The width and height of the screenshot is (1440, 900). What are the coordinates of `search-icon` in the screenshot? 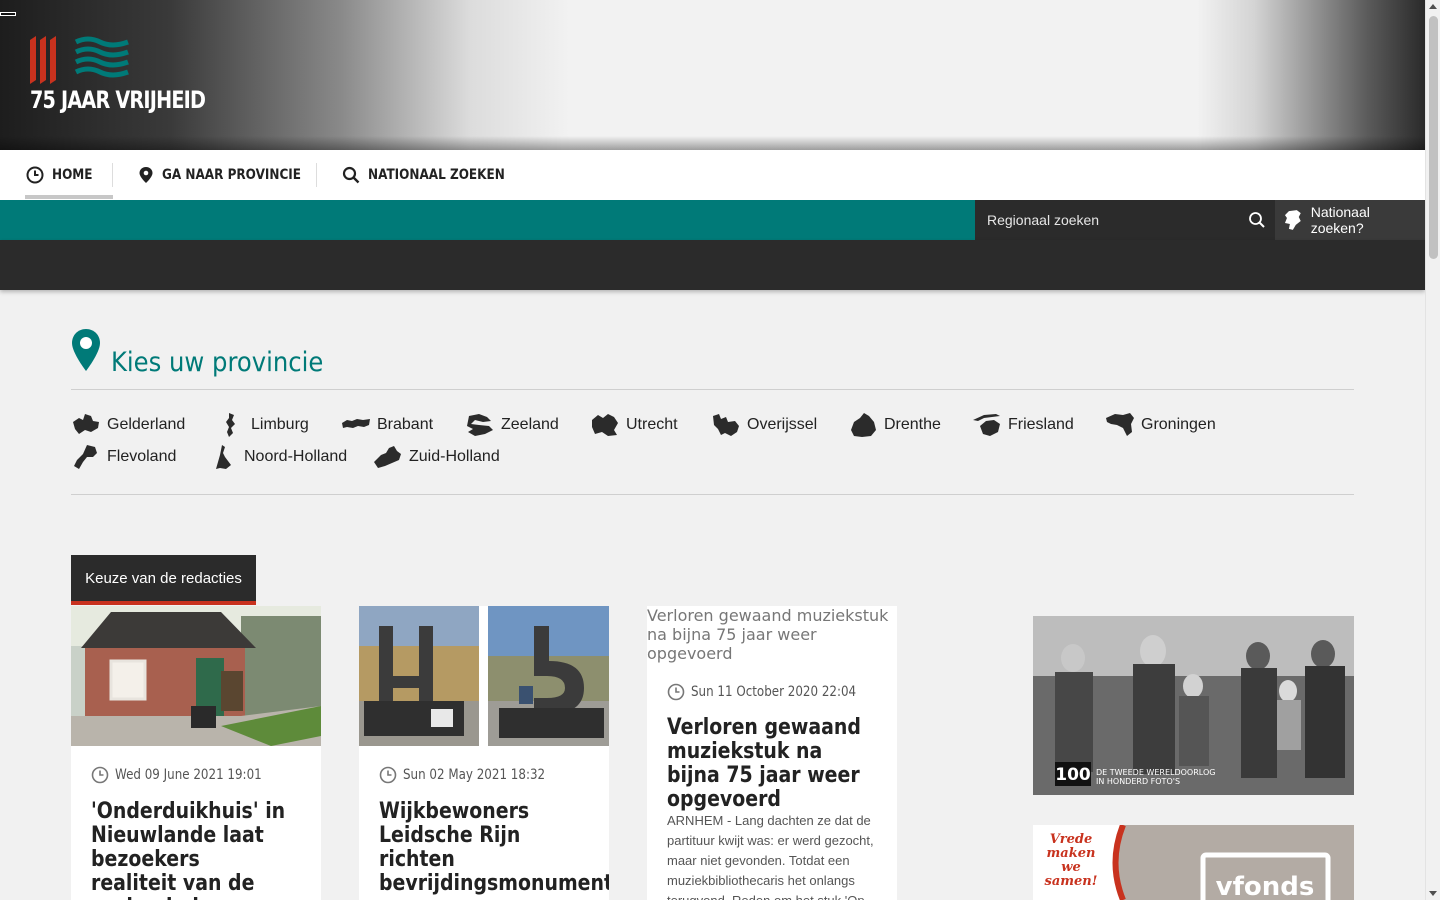 It's located at (351, 175).